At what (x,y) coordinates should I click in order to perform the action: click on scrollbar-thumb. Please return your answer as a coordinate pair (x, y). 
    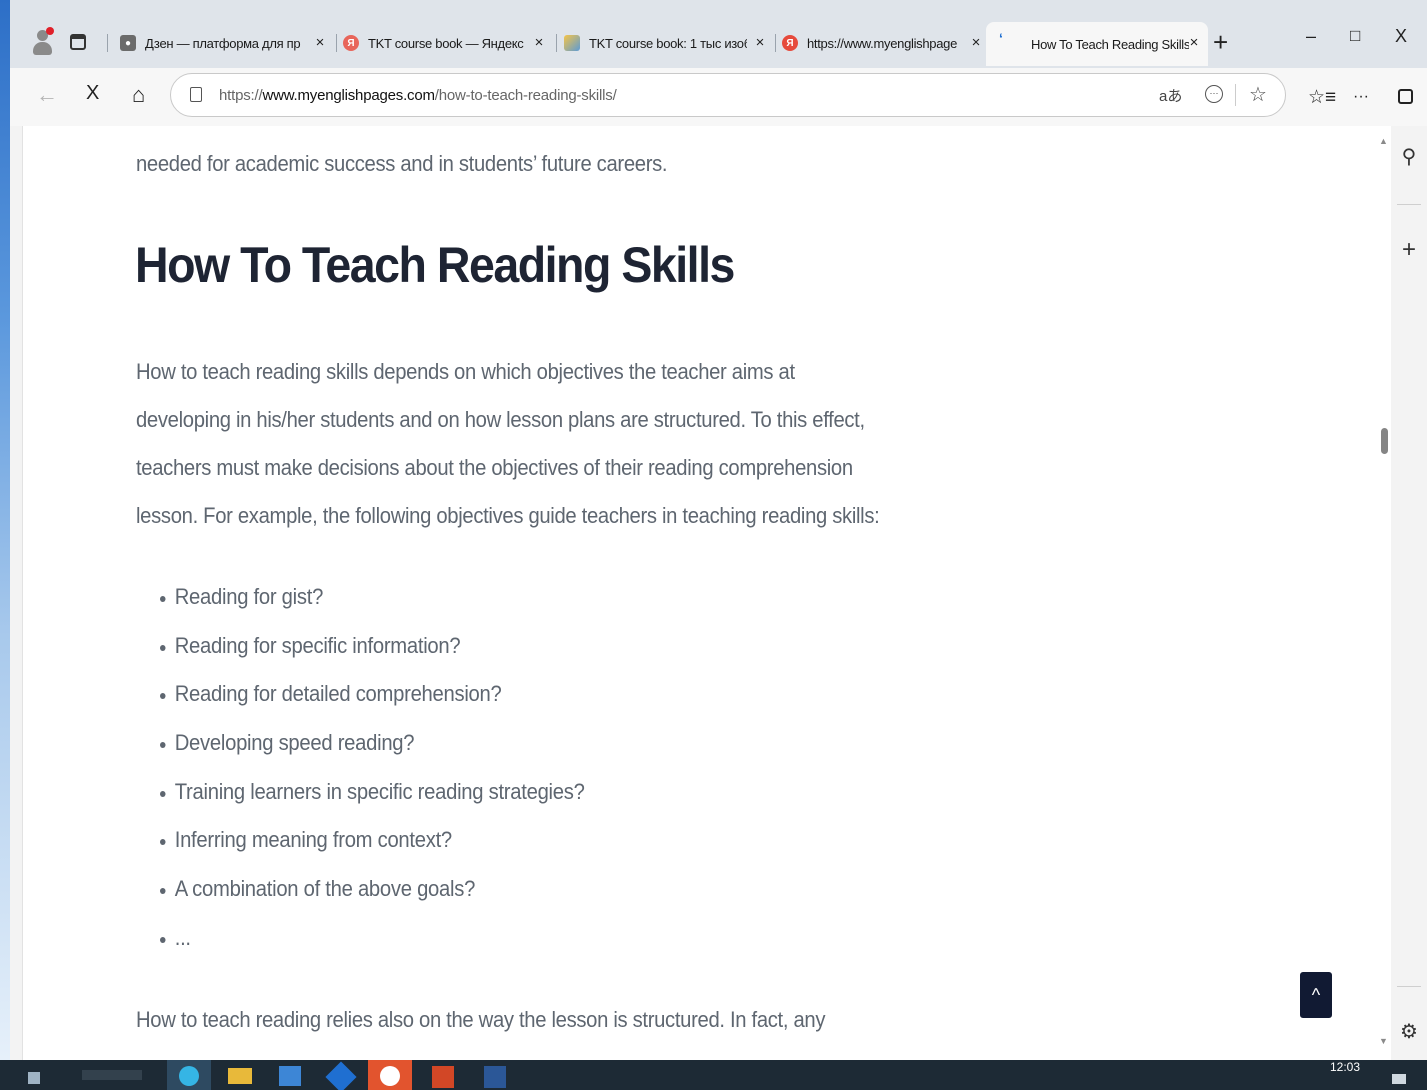
    Looking at the image, I should click on (1384, 441).